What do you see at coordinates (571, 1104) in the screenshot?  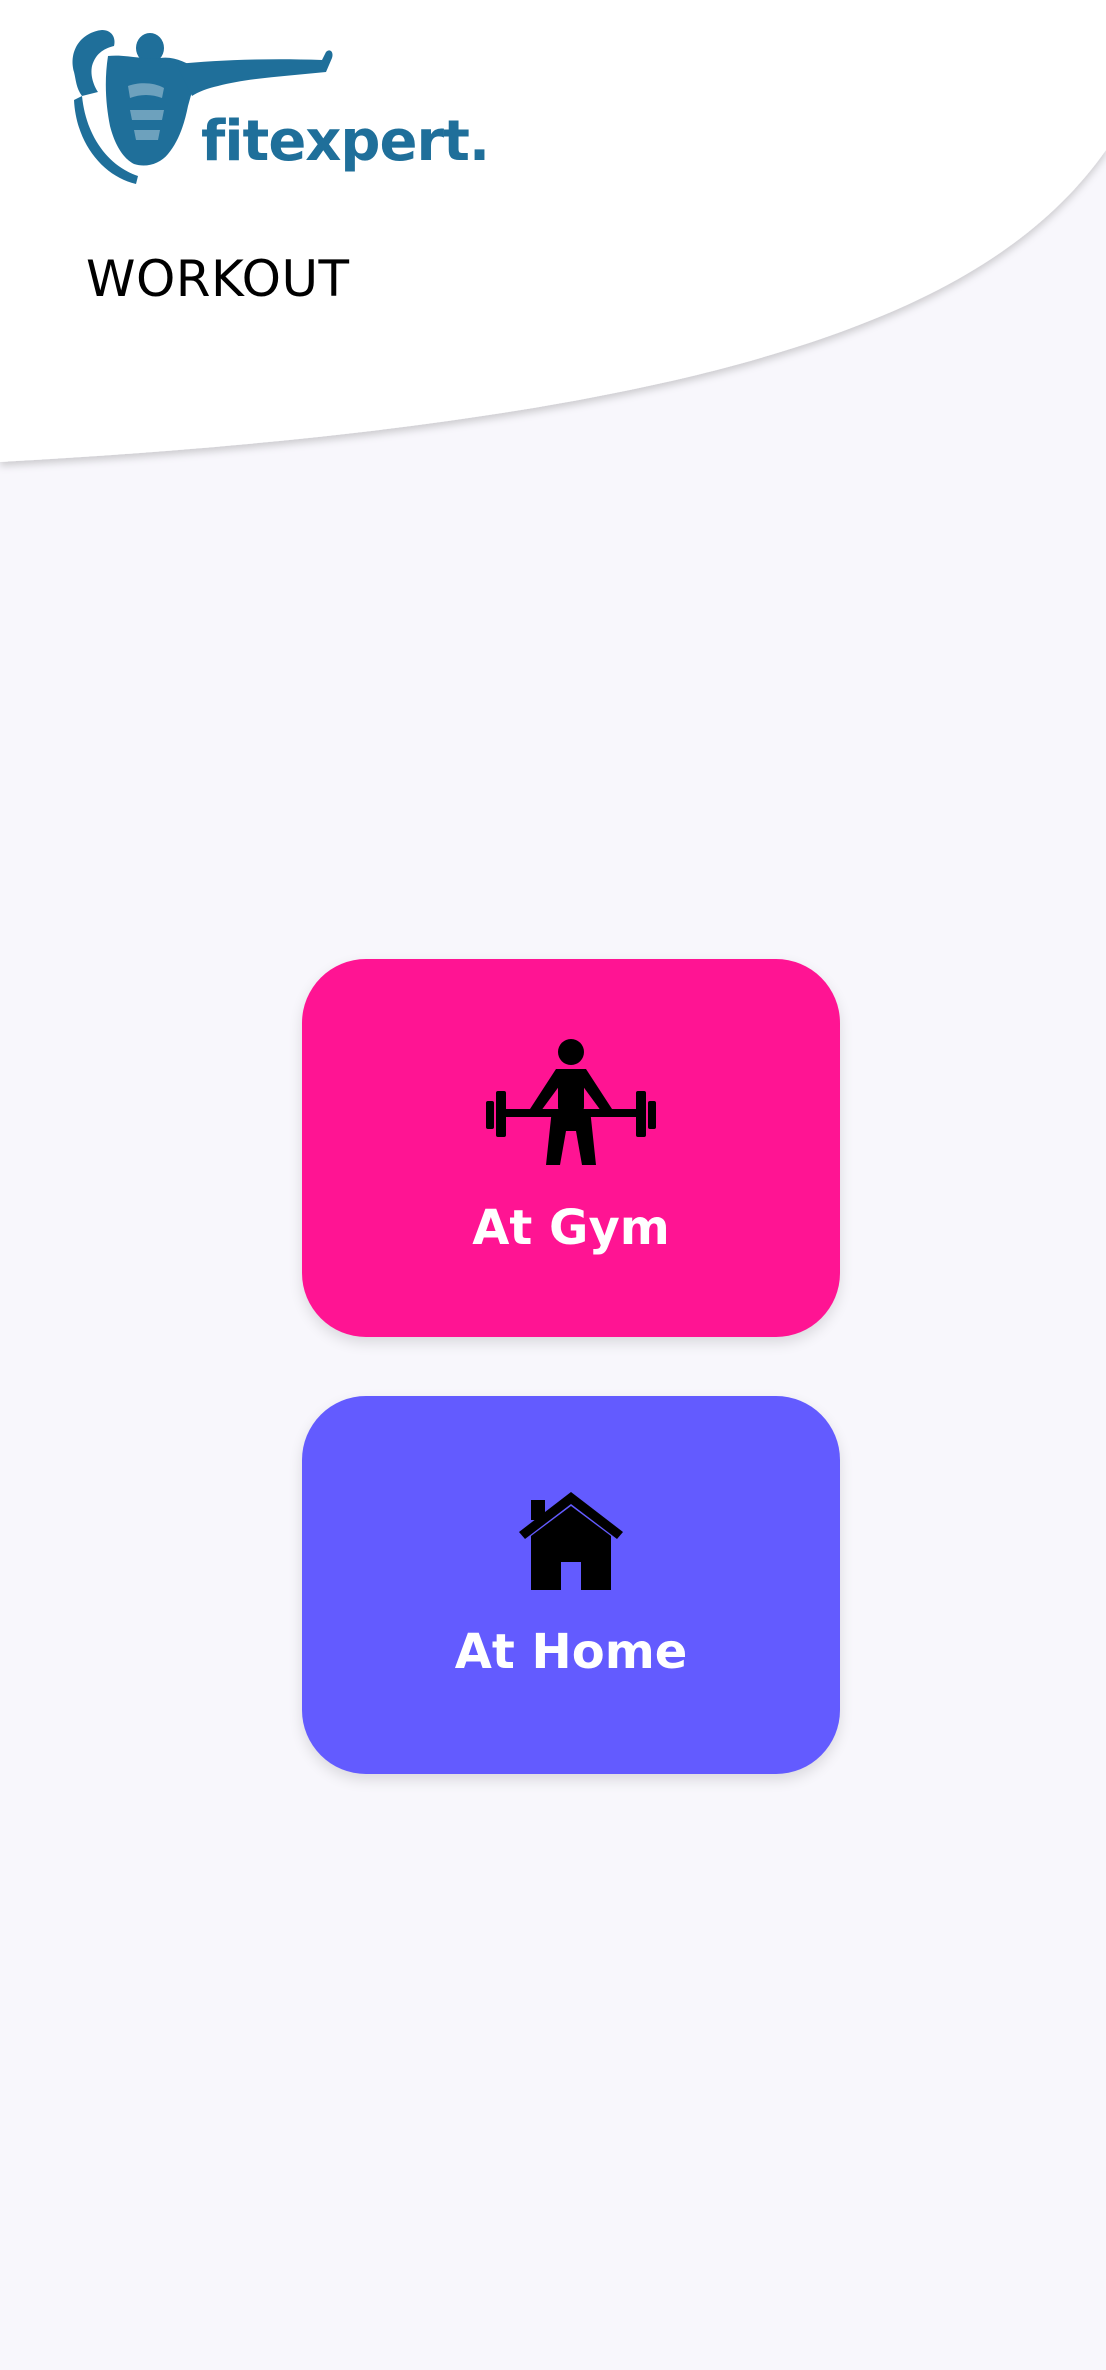 I see `weightlifting-icon` at bounding box center [571, 1104].